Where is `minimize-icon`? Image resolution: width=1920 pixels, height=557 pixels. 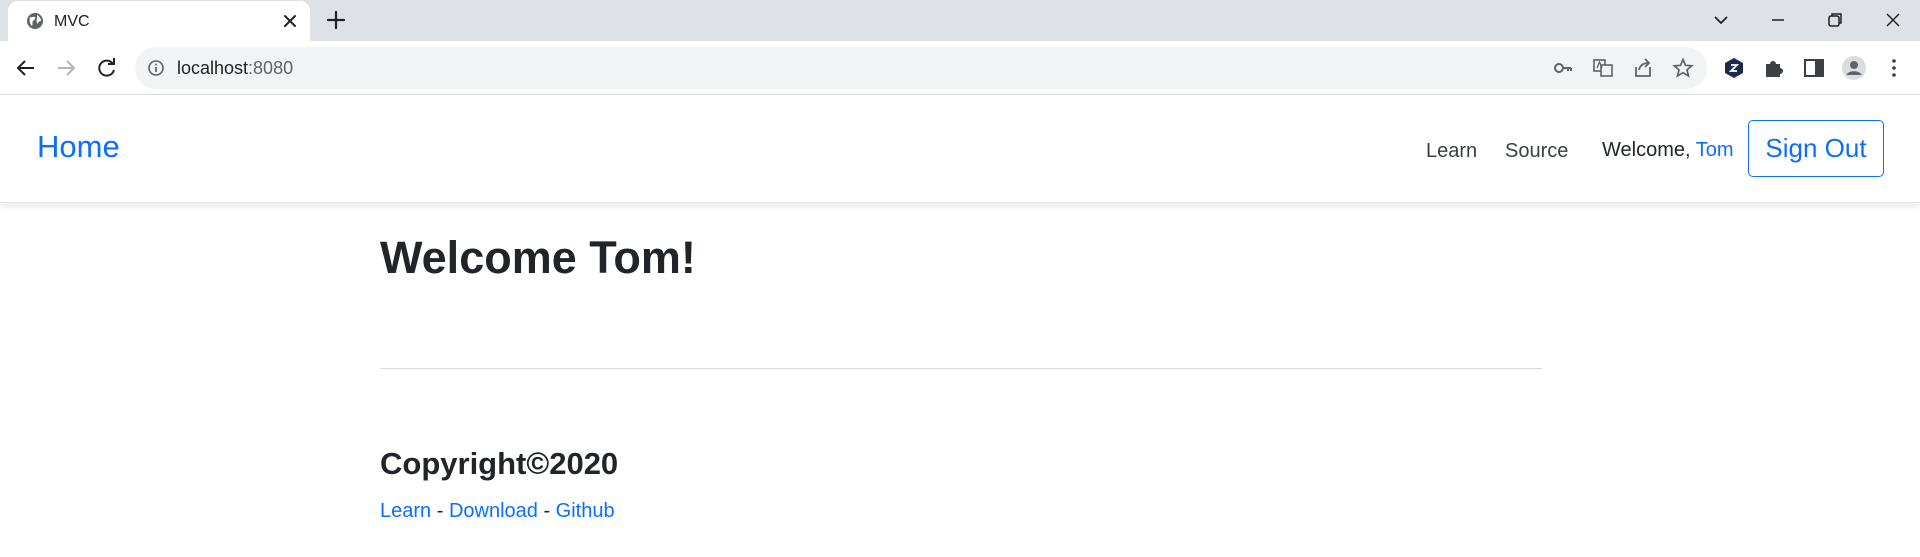 minimize-icon is located at coordinates (1778, 20).